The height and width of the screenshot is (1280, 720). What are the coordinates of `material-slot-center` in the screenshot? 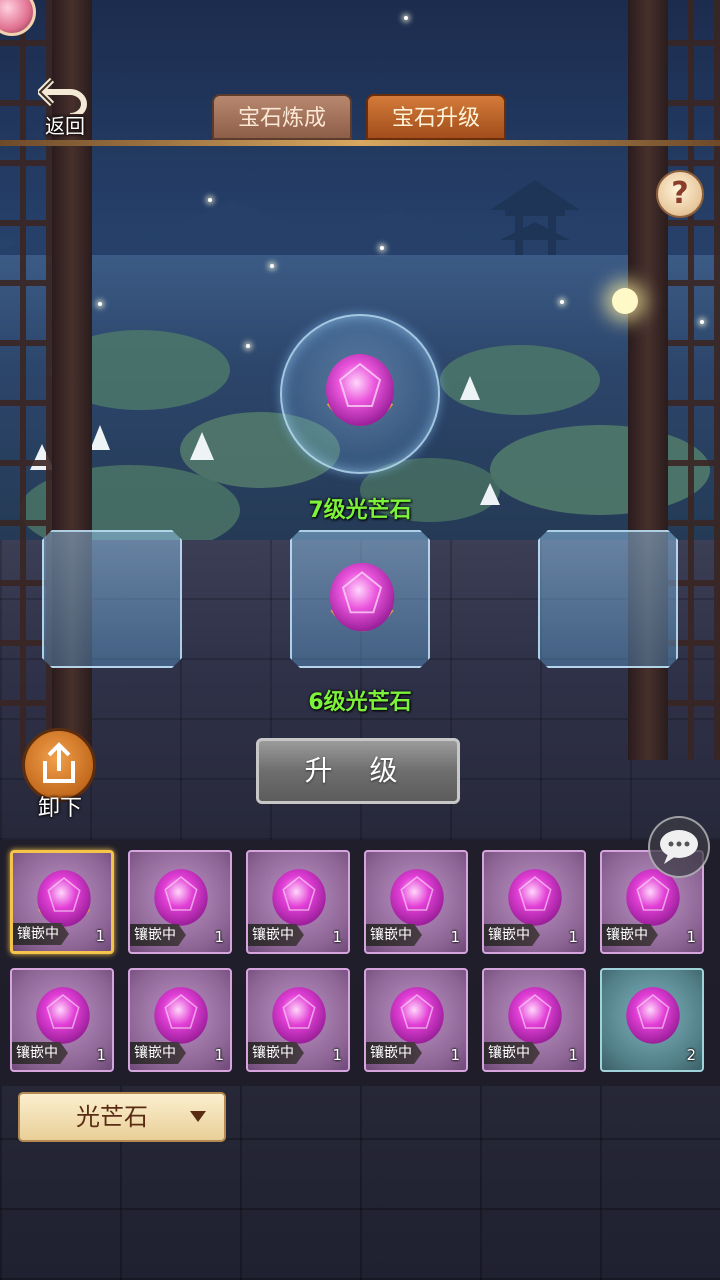 It's located at (360, 599).